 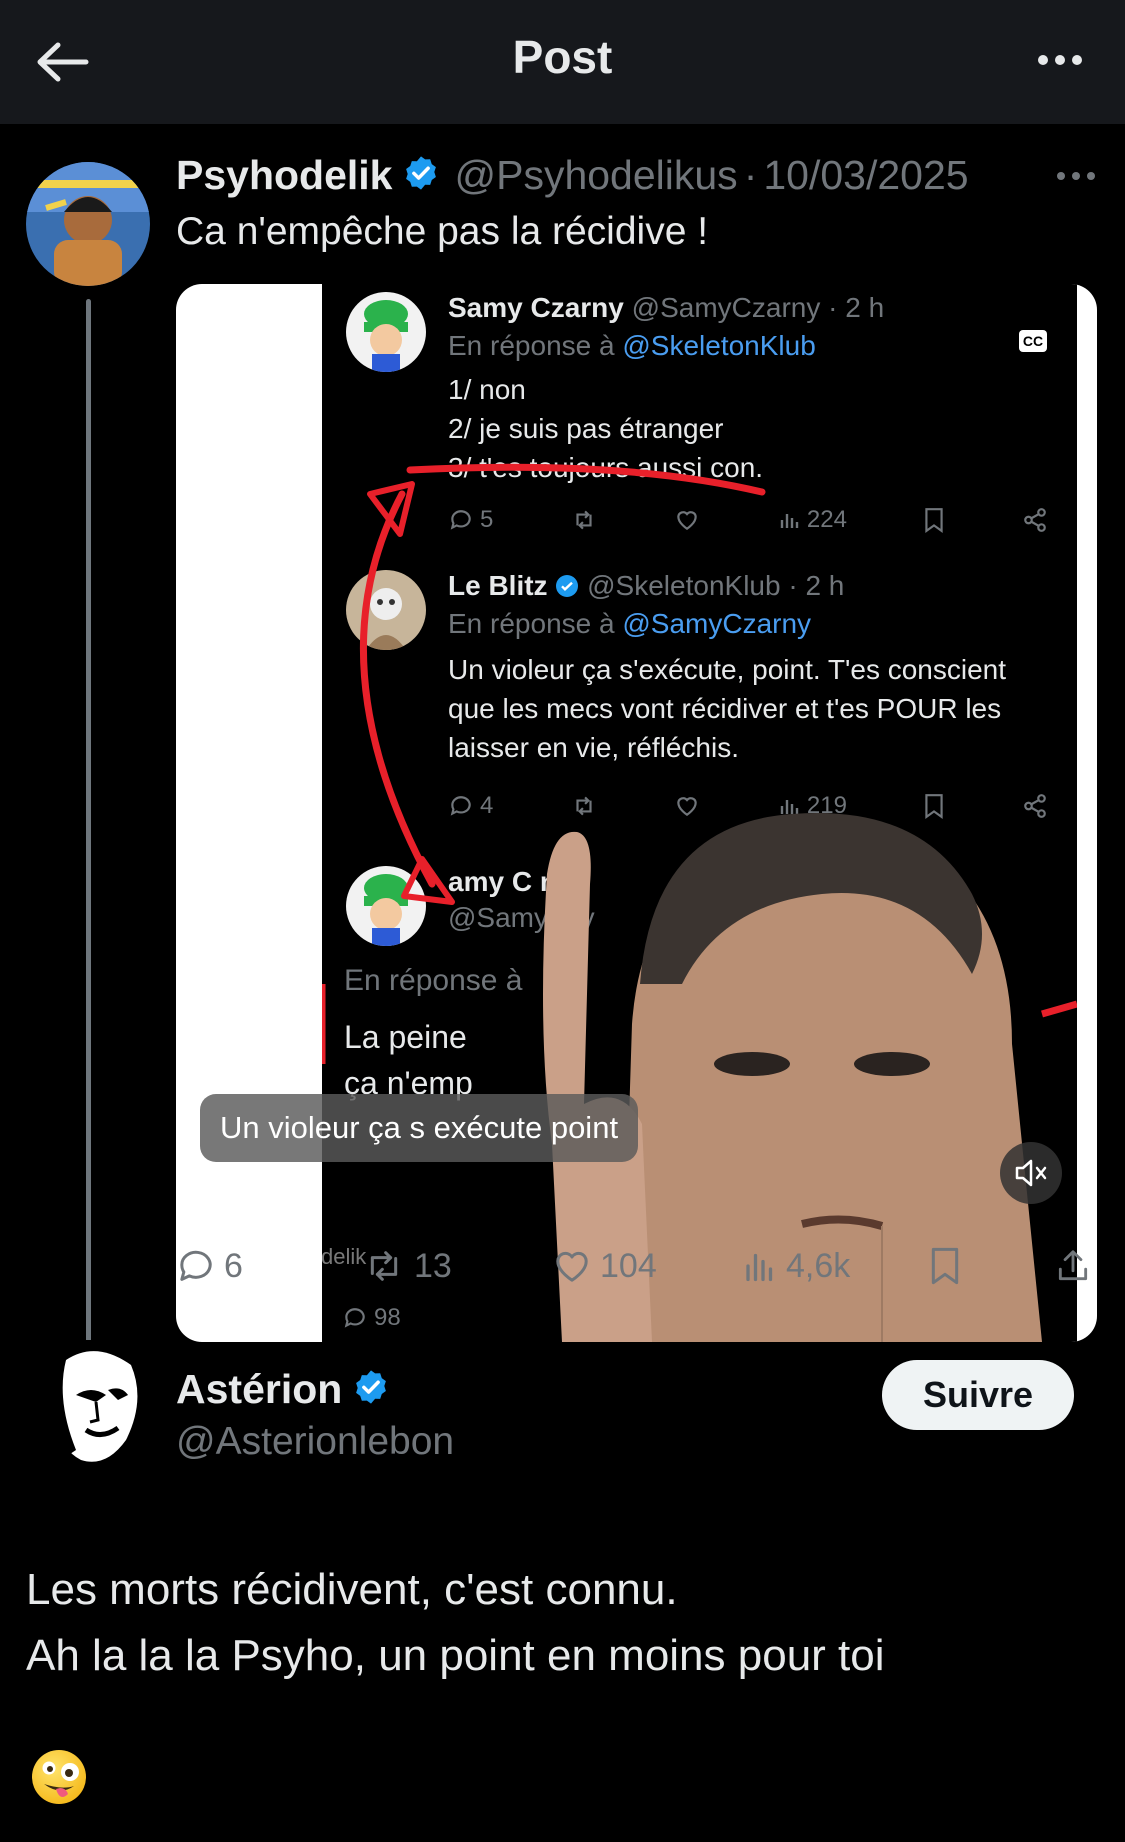 What do you see at coordinates (233, 1265) in the screenshot?
I see `reply-count: 6` at bounding box center [233, 1265].